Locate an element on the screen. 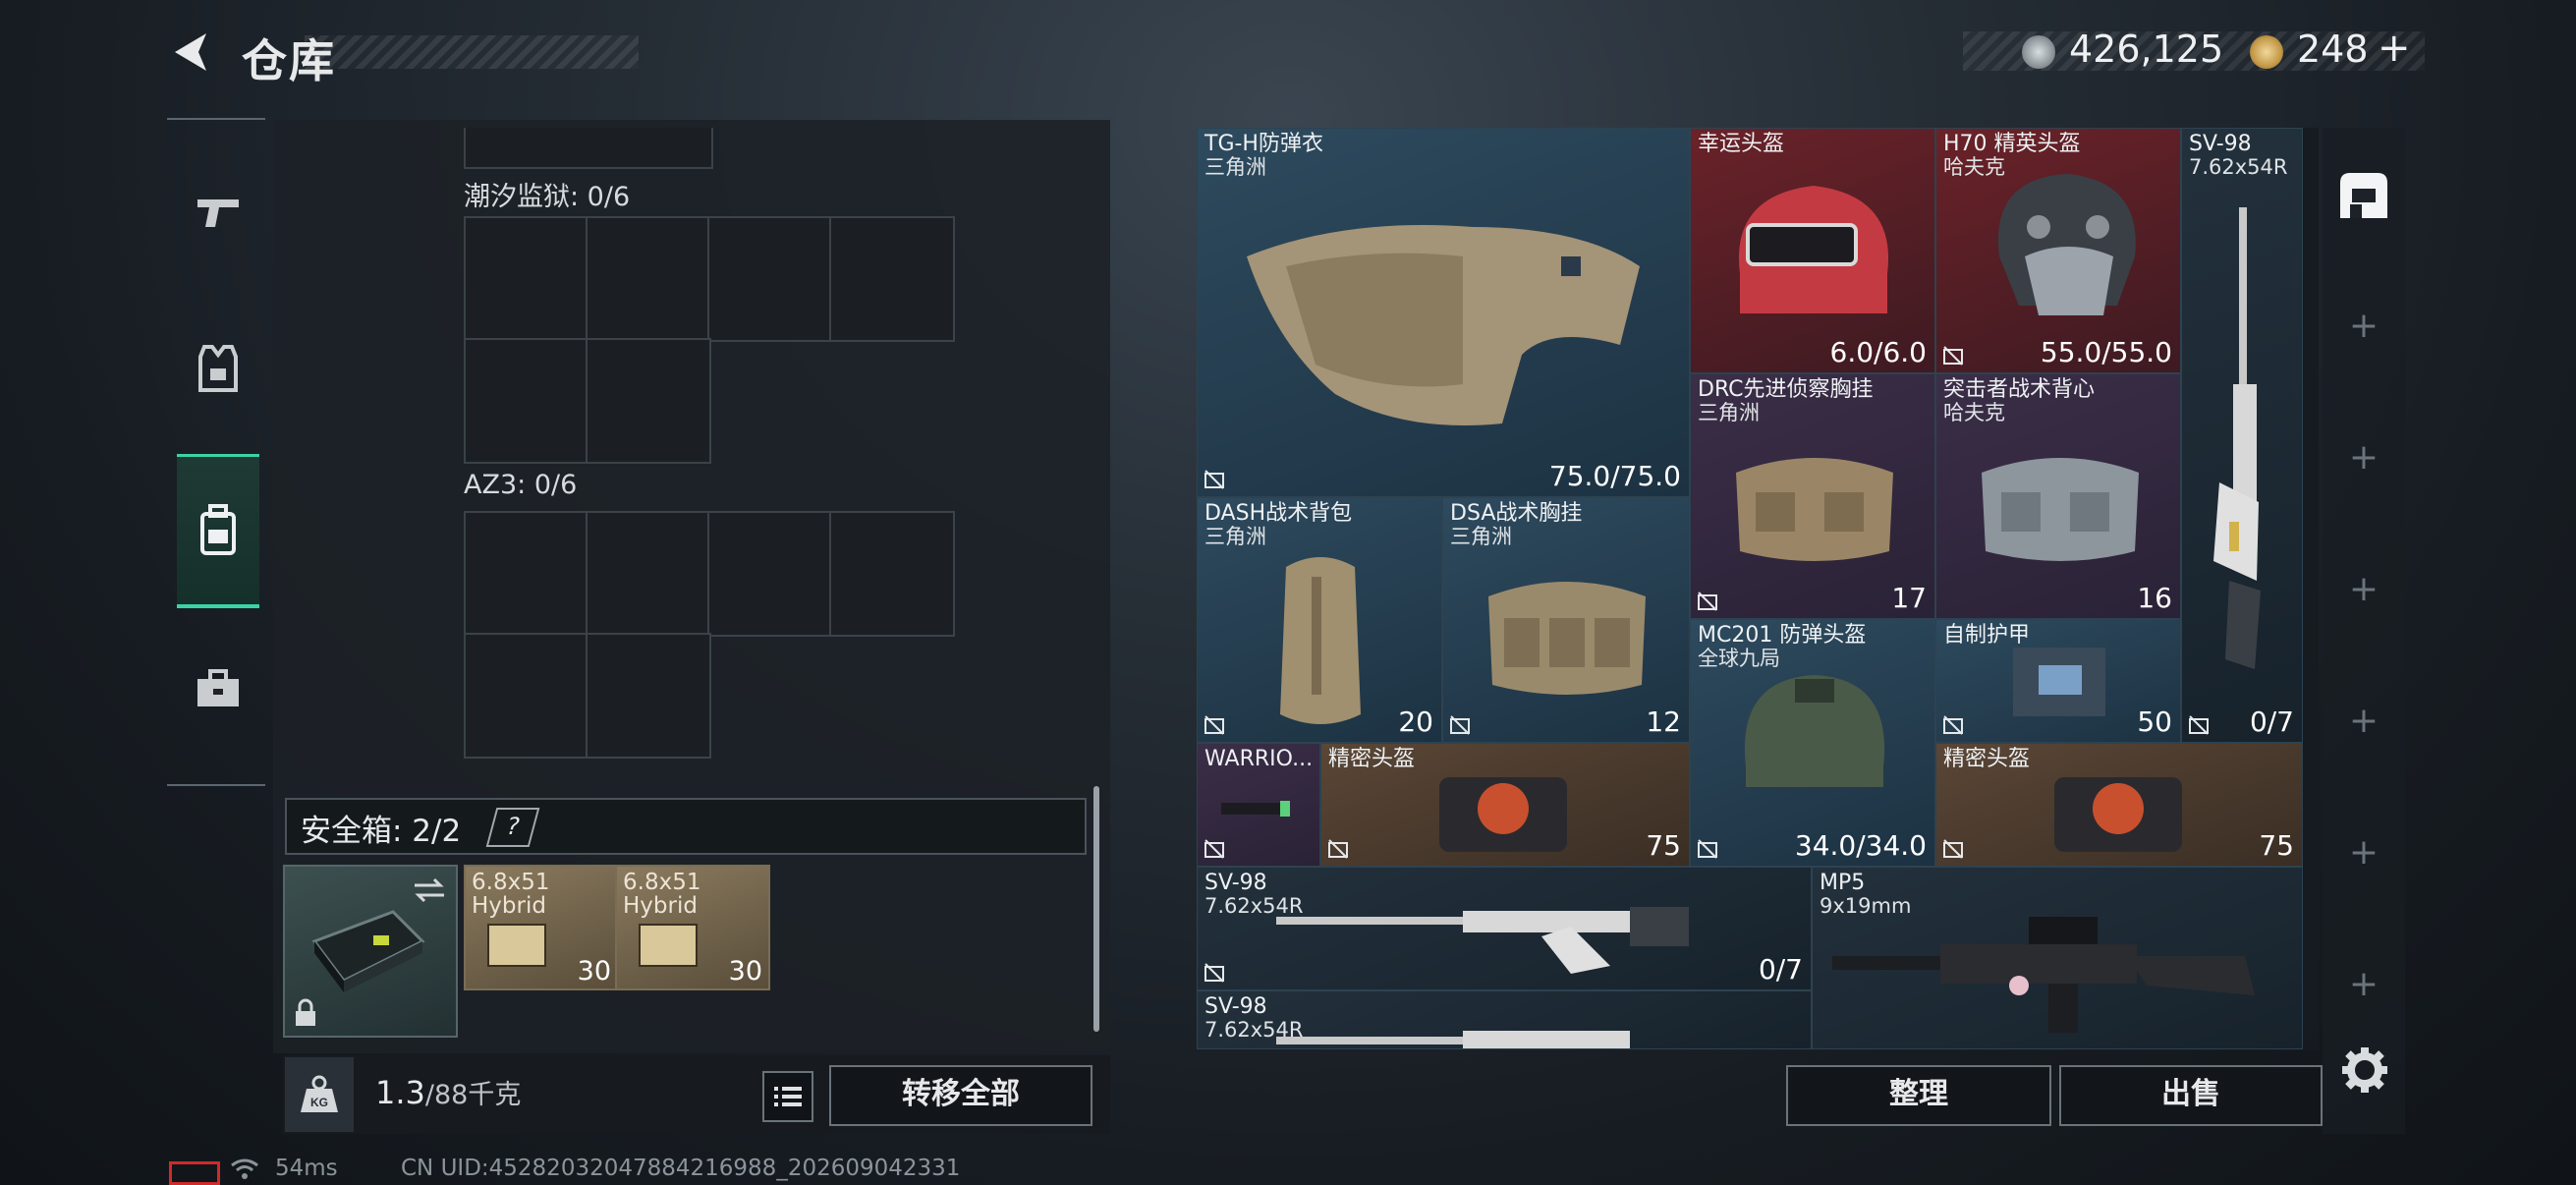 The height and width of the screenshot is (1185, 2576). ping-readout: 54ms is located at coordinates (306, 1169).